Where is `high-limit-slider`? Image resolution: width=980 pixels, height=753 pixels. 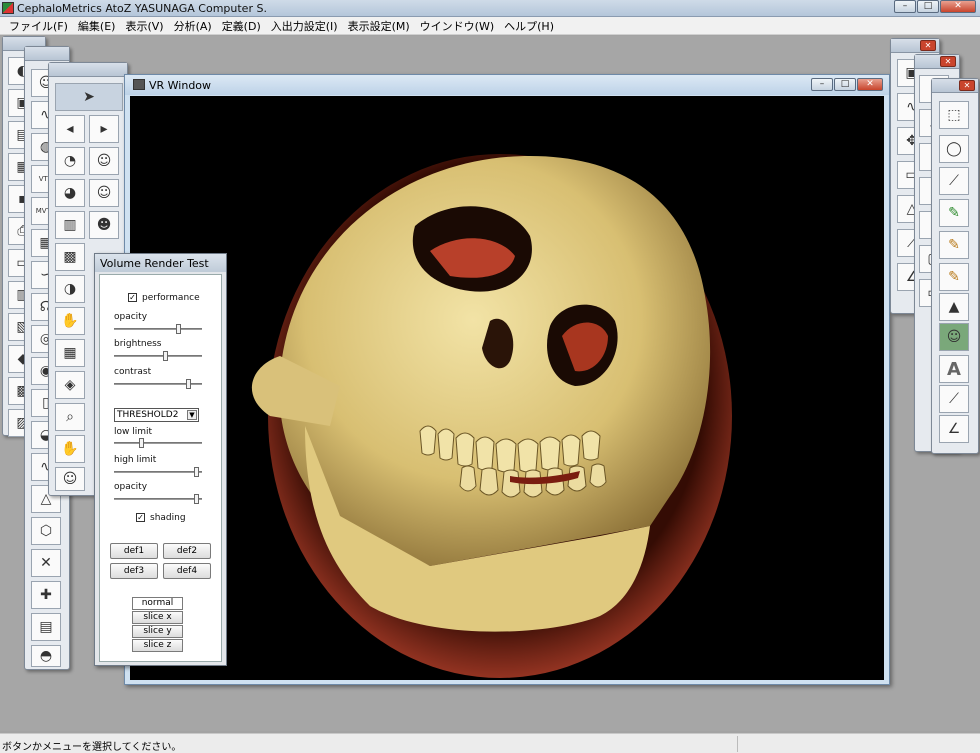
high-limit-slider is located at coordinates (158, 472).